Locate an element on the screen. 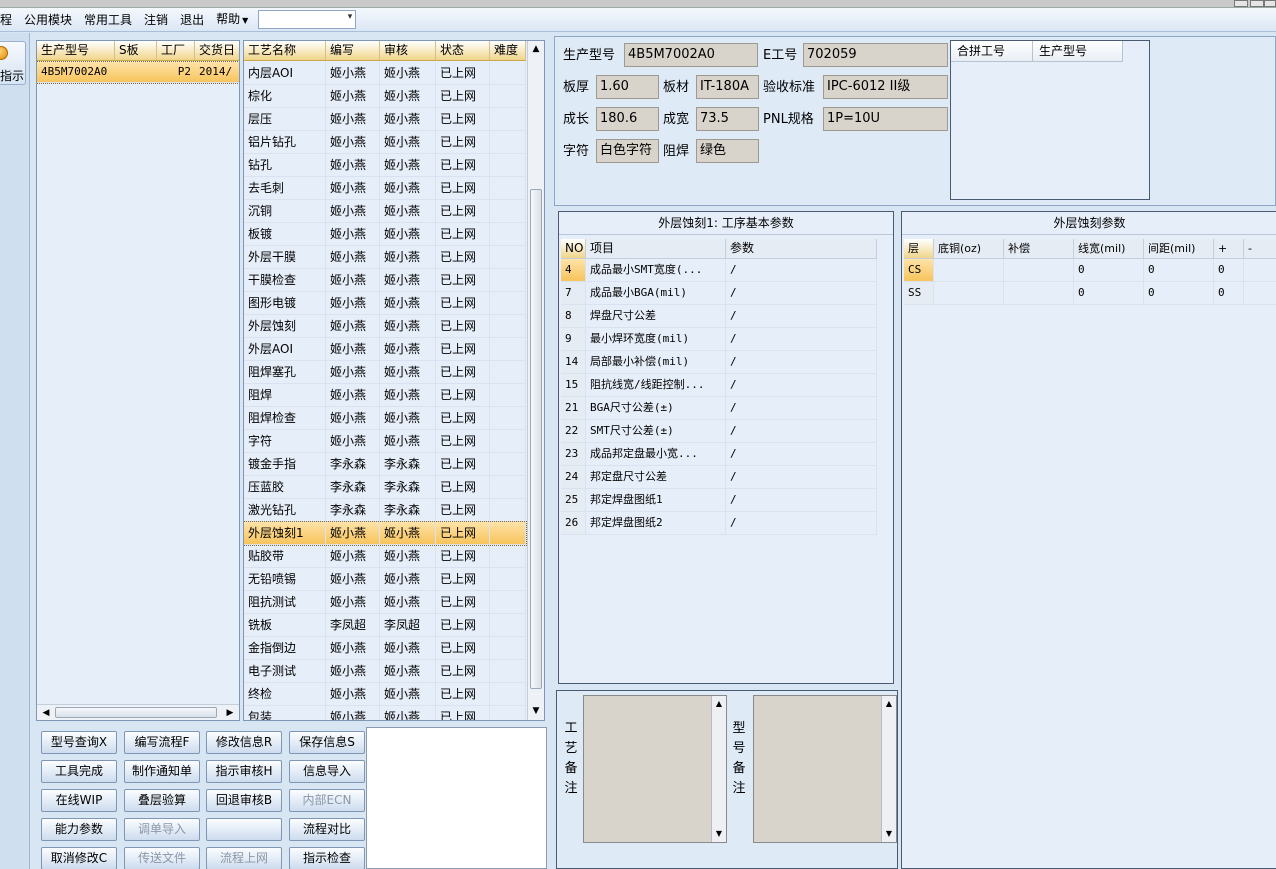 Image resolution: width=1276 pixels, height=869 pixels. action-button-1-0: 工具完成 is located at coordinates (79, 771).